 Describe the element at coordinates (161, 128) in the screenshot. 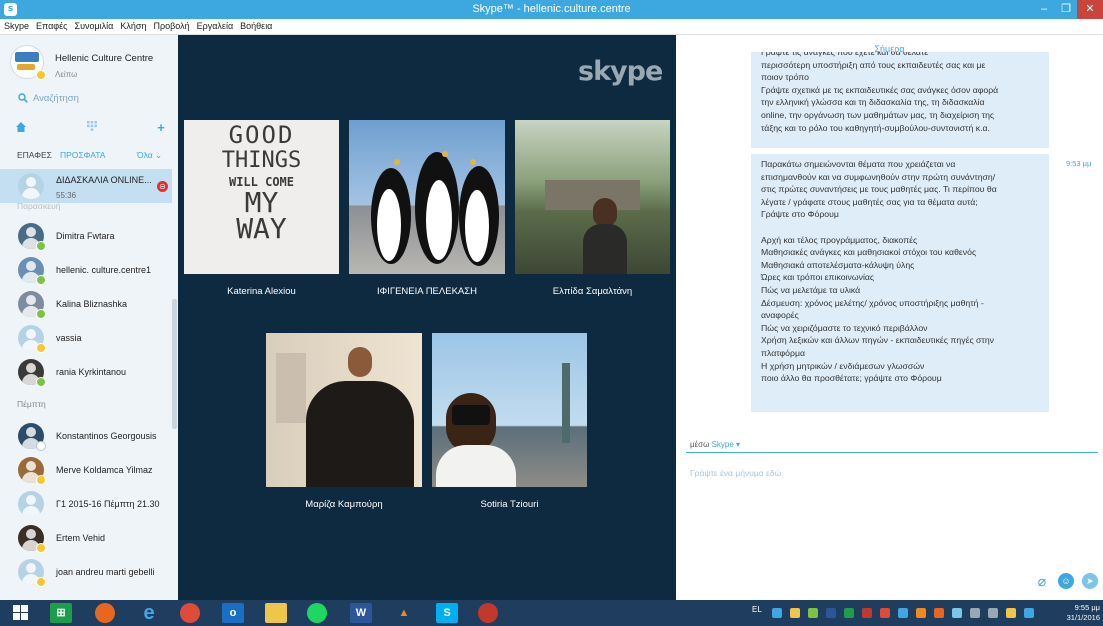

I see `add-contact-icon: +` at that location.